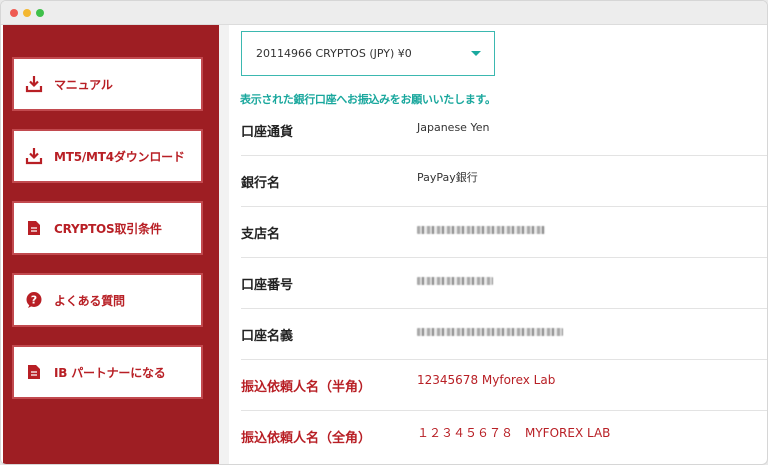 The image size is (768, 465). I want to click on detail-label: 口座番号, so click(267, 285).